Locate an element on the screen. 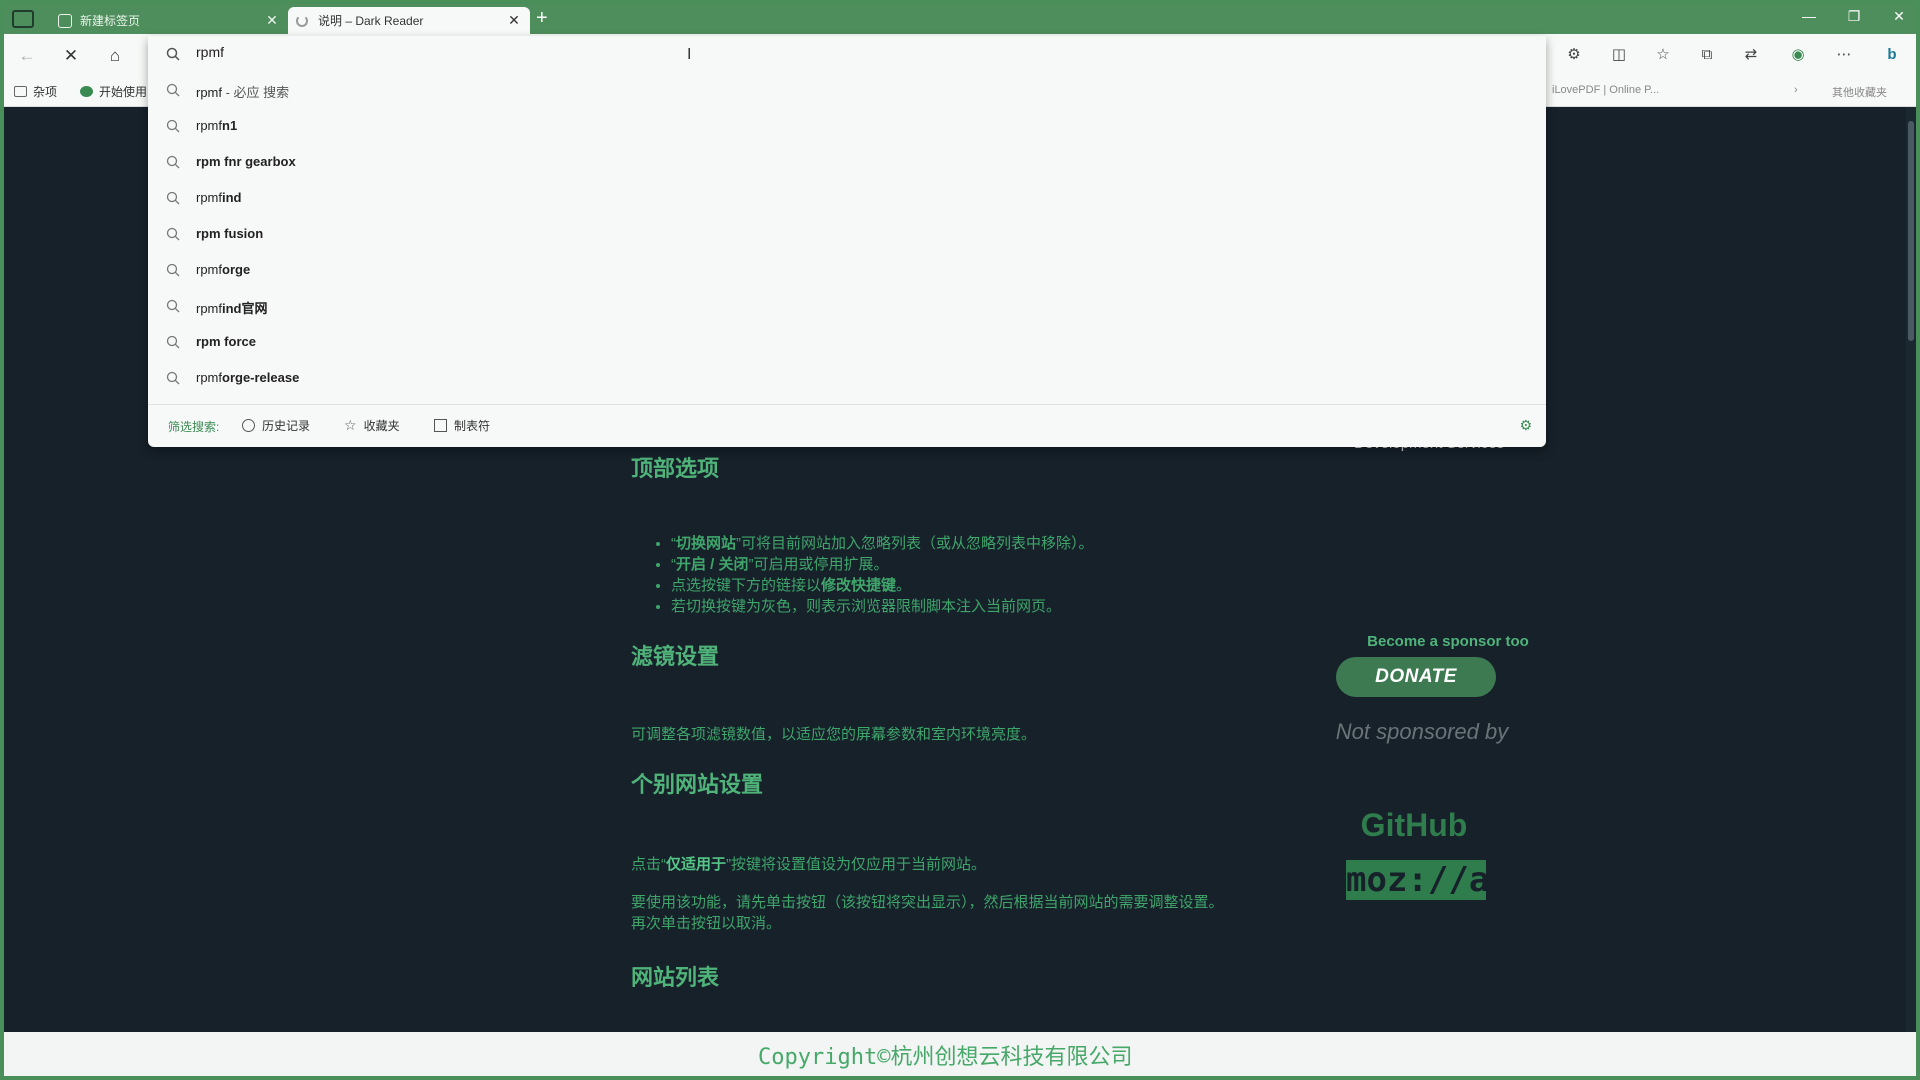 Image resolution: width=1920 pixels, height=1080 pixels. favorite-label: 开始使用 is located at coordinates (123, 92).